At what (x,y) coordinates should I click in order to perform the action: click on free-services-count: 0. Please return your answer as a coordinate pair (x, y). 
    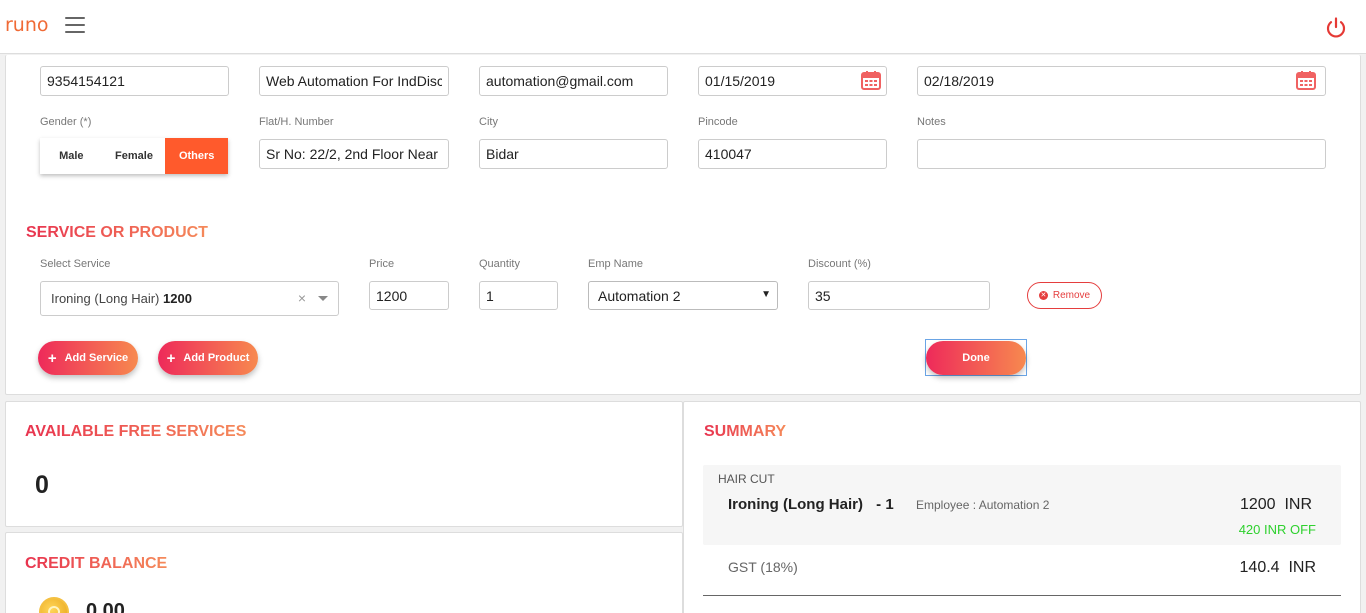
    Looking at the image, I should click on (42, 485).